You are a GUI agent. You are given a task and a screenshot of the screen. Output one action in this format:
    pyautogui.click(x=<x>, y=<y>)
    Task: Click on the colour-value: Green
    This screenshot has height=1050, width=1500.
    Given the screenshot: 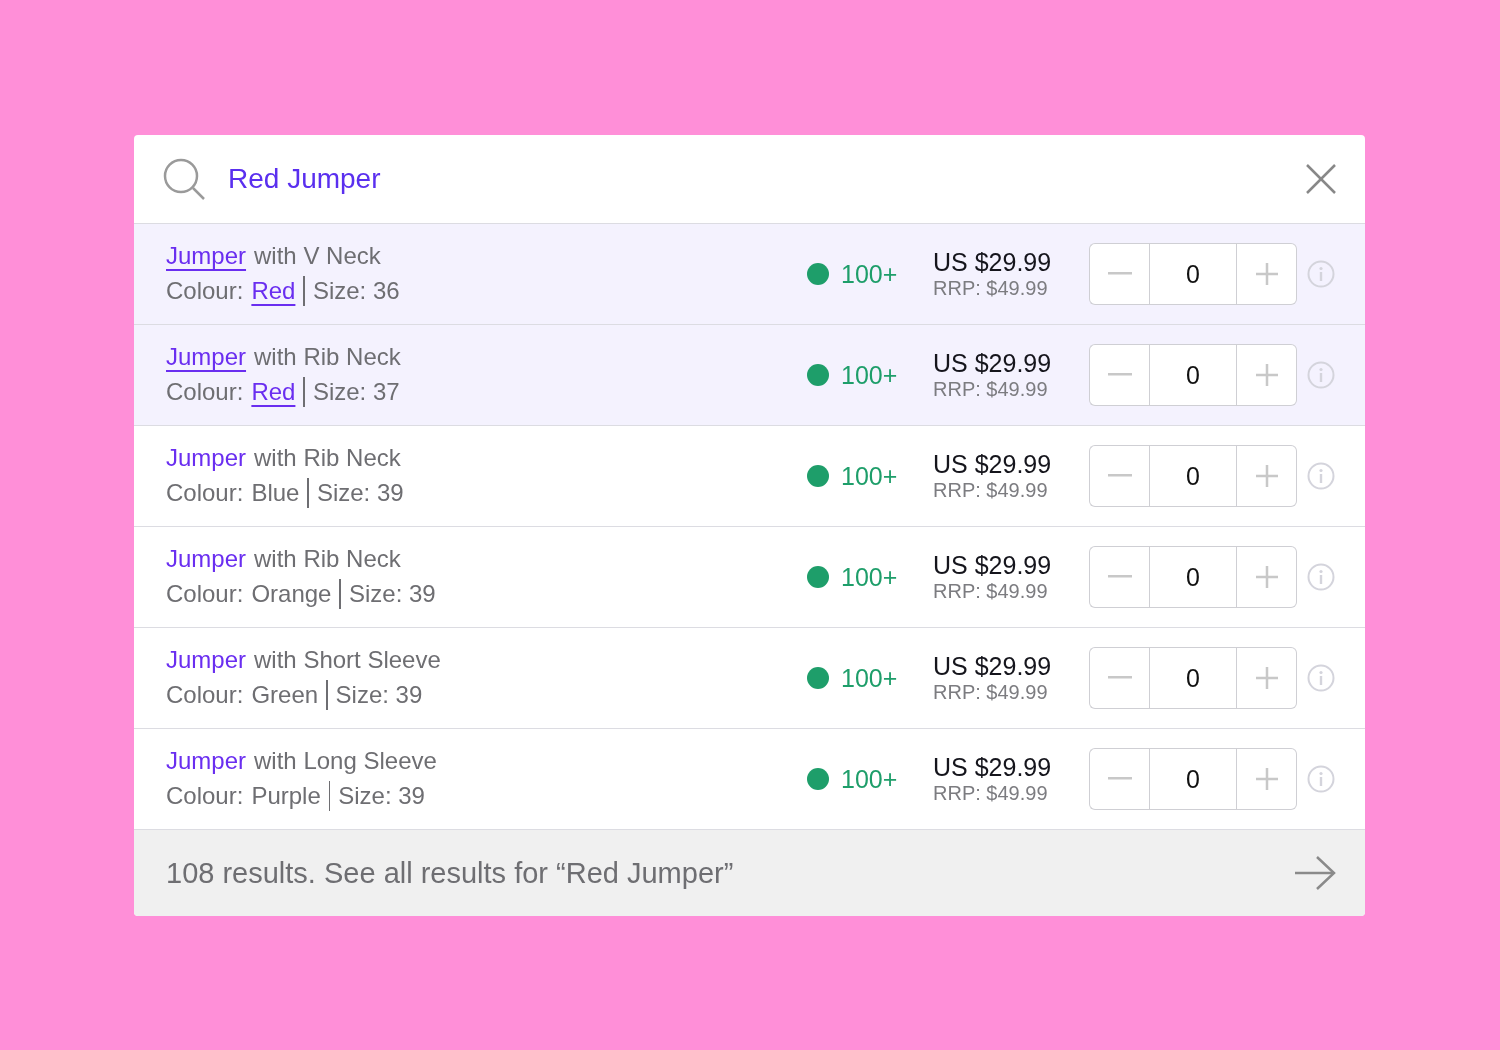 What is the action you would take?
    pyautogui.click(x=285, y=695)
    